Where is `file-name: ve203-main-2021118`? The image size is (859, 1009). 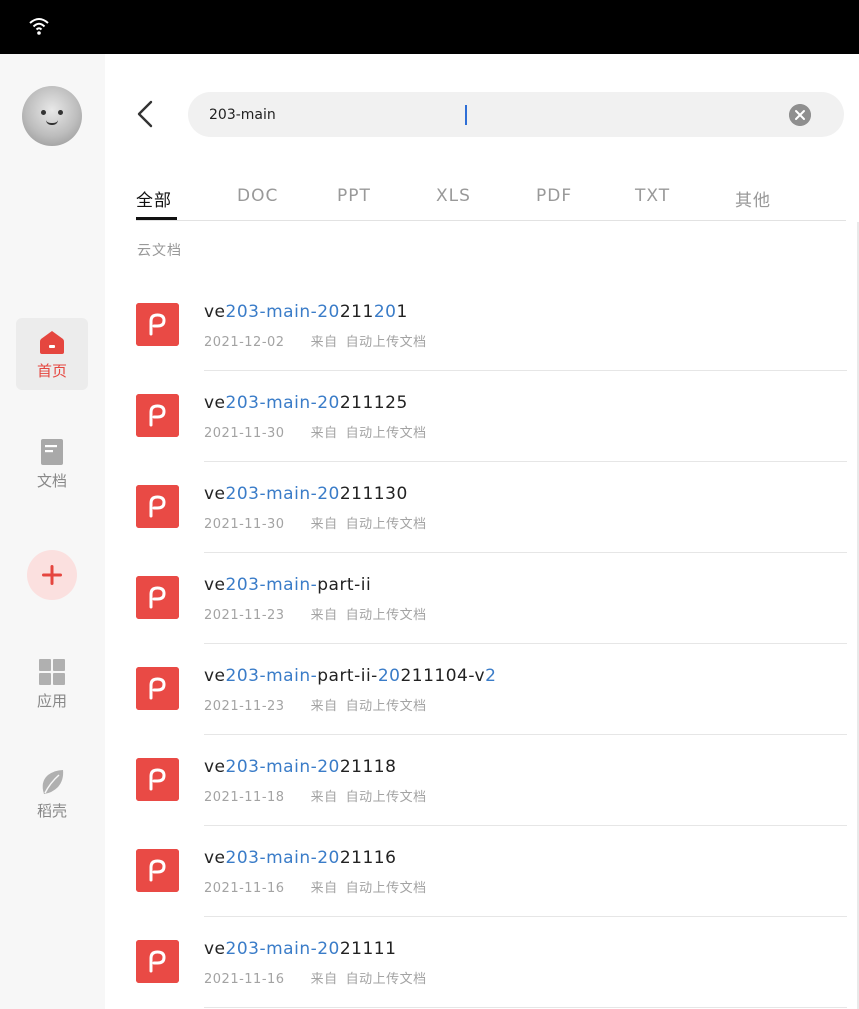
file-name: ve203-main-2021118 is located at coordinates (300, 767).